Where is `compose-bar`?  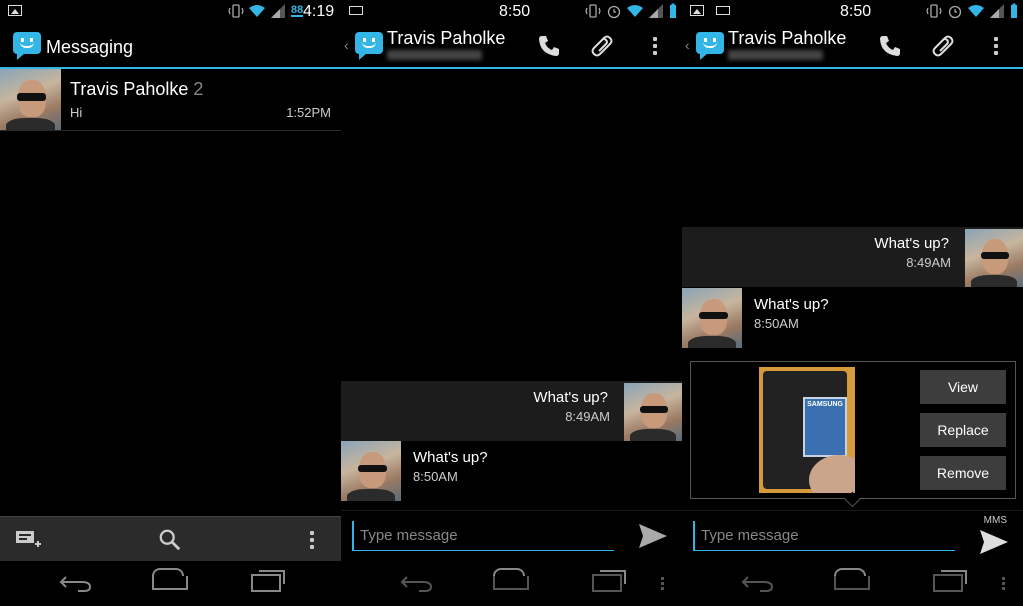
compose-bar is located at coordinates (511, 536).